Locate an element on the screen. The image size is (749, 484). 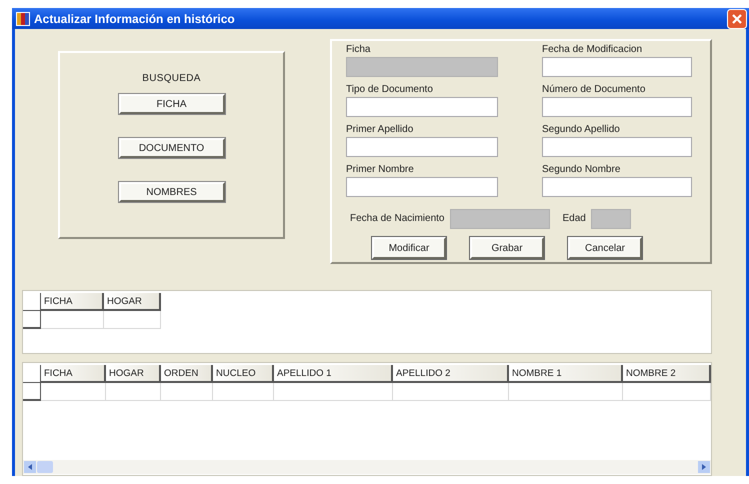
column-header: NUCLEO is located at coordinates (243, 374).